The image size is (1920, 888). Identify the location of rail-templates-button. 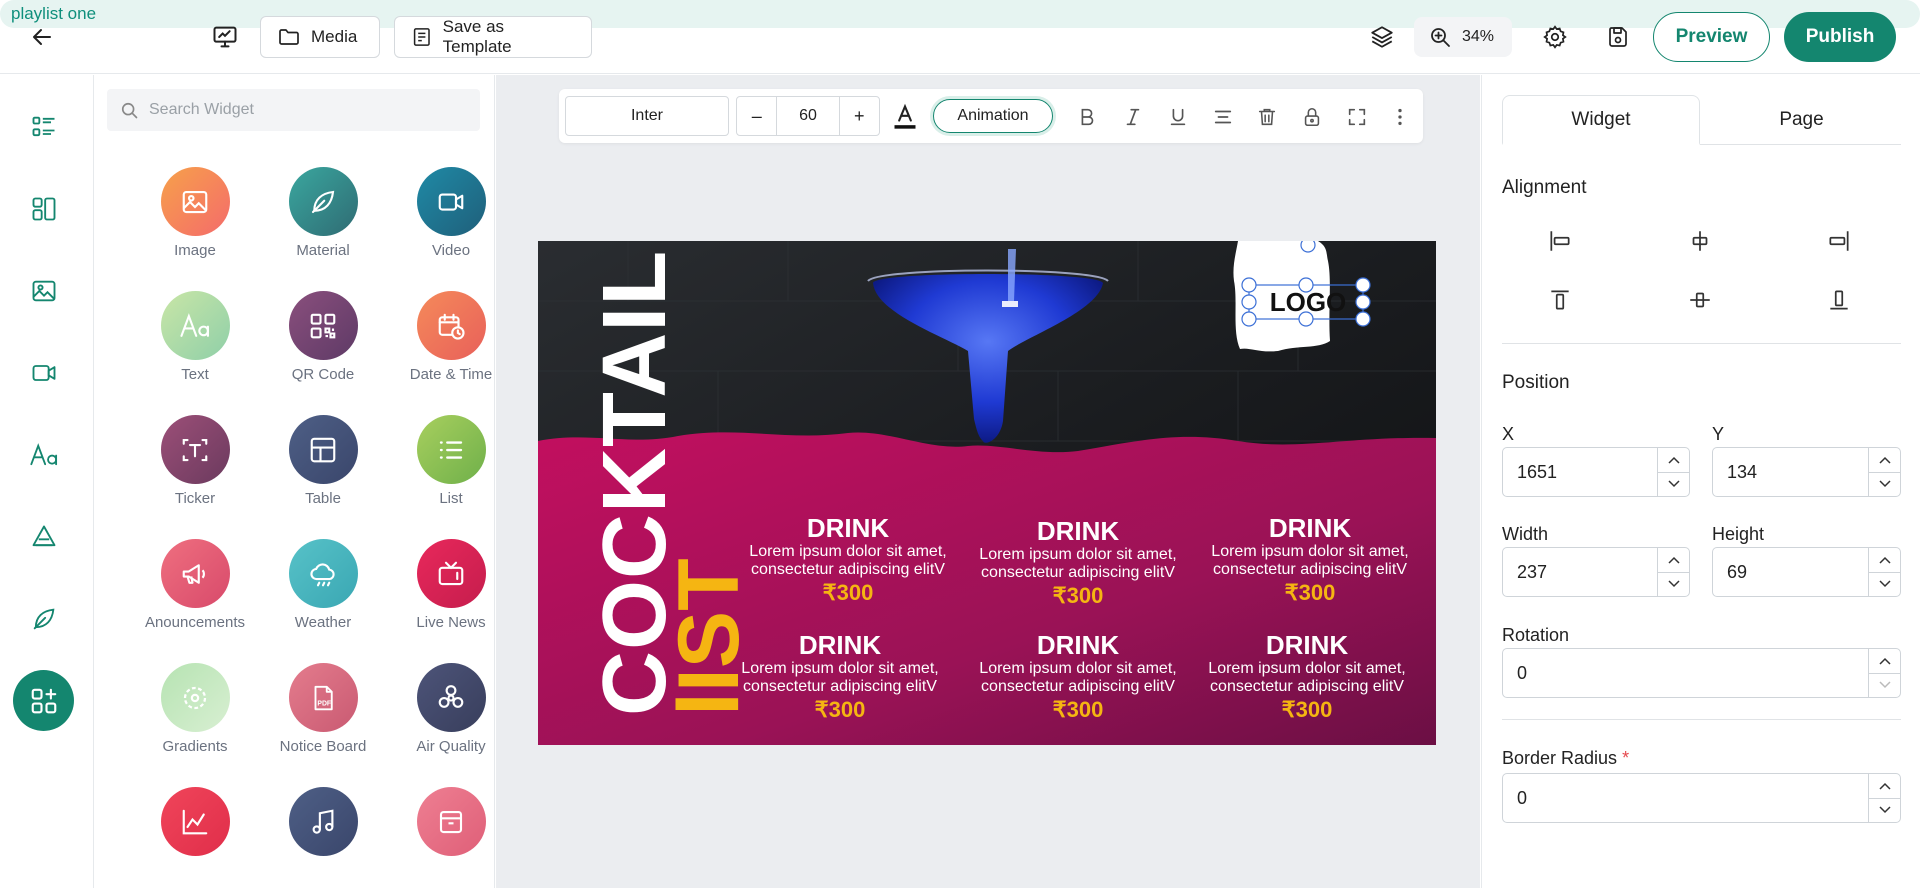
(44, 127).